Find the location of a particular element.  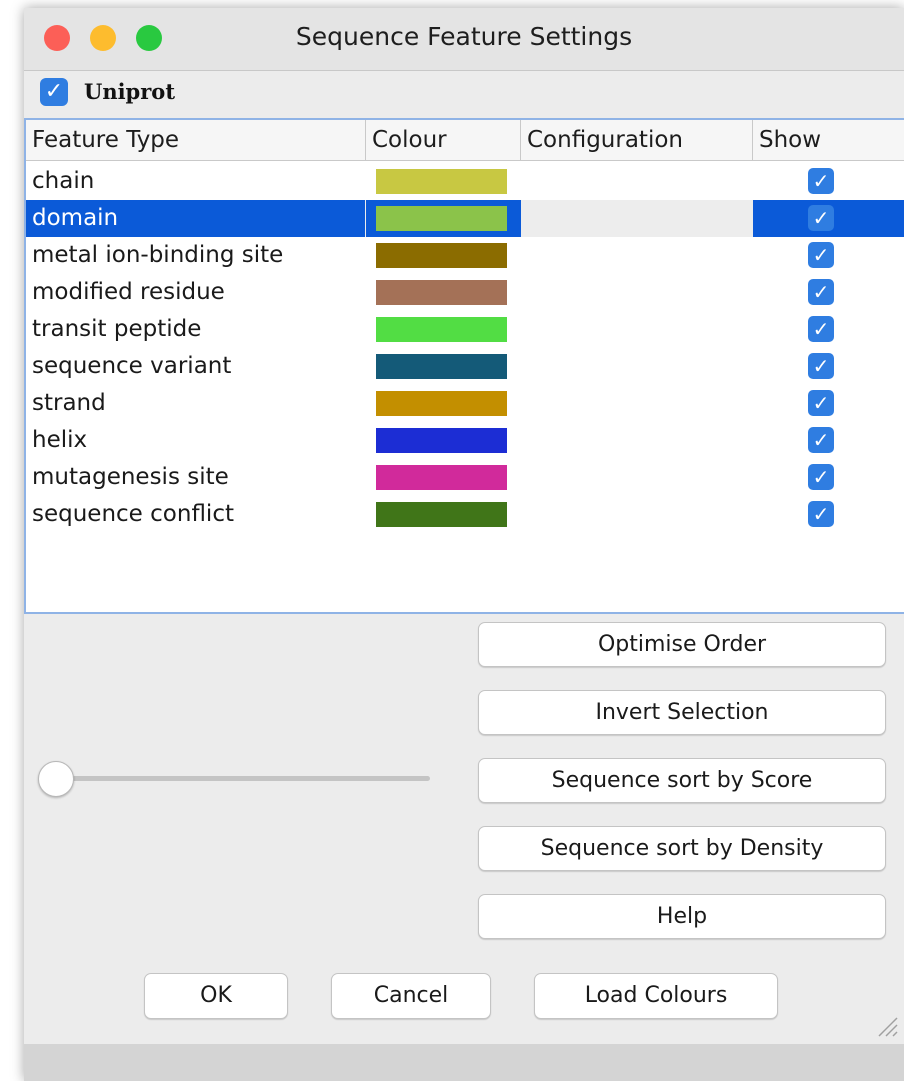

feature-type-cell: modified residue is located at coordinates (195, 292).